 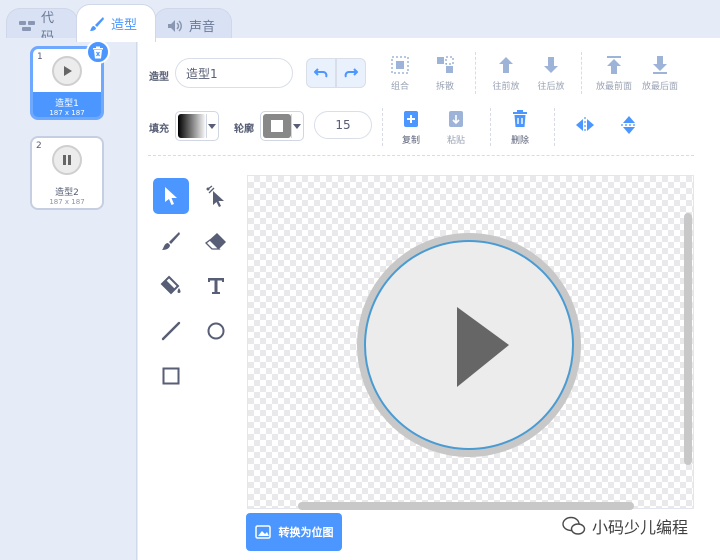 I want to click on front-button: 放最前面, so click(x=614, y=73).